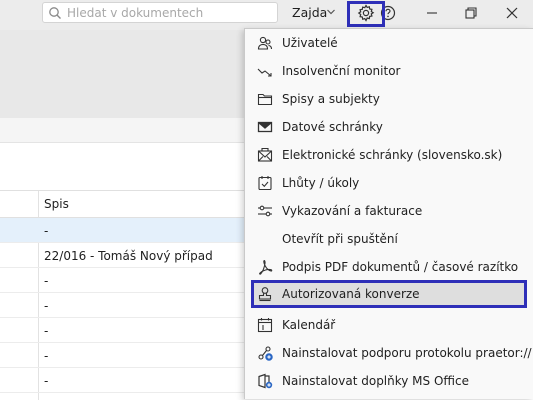 This screenshot has height=400, width=533. I want to click on users-icon, so click(265, 43).